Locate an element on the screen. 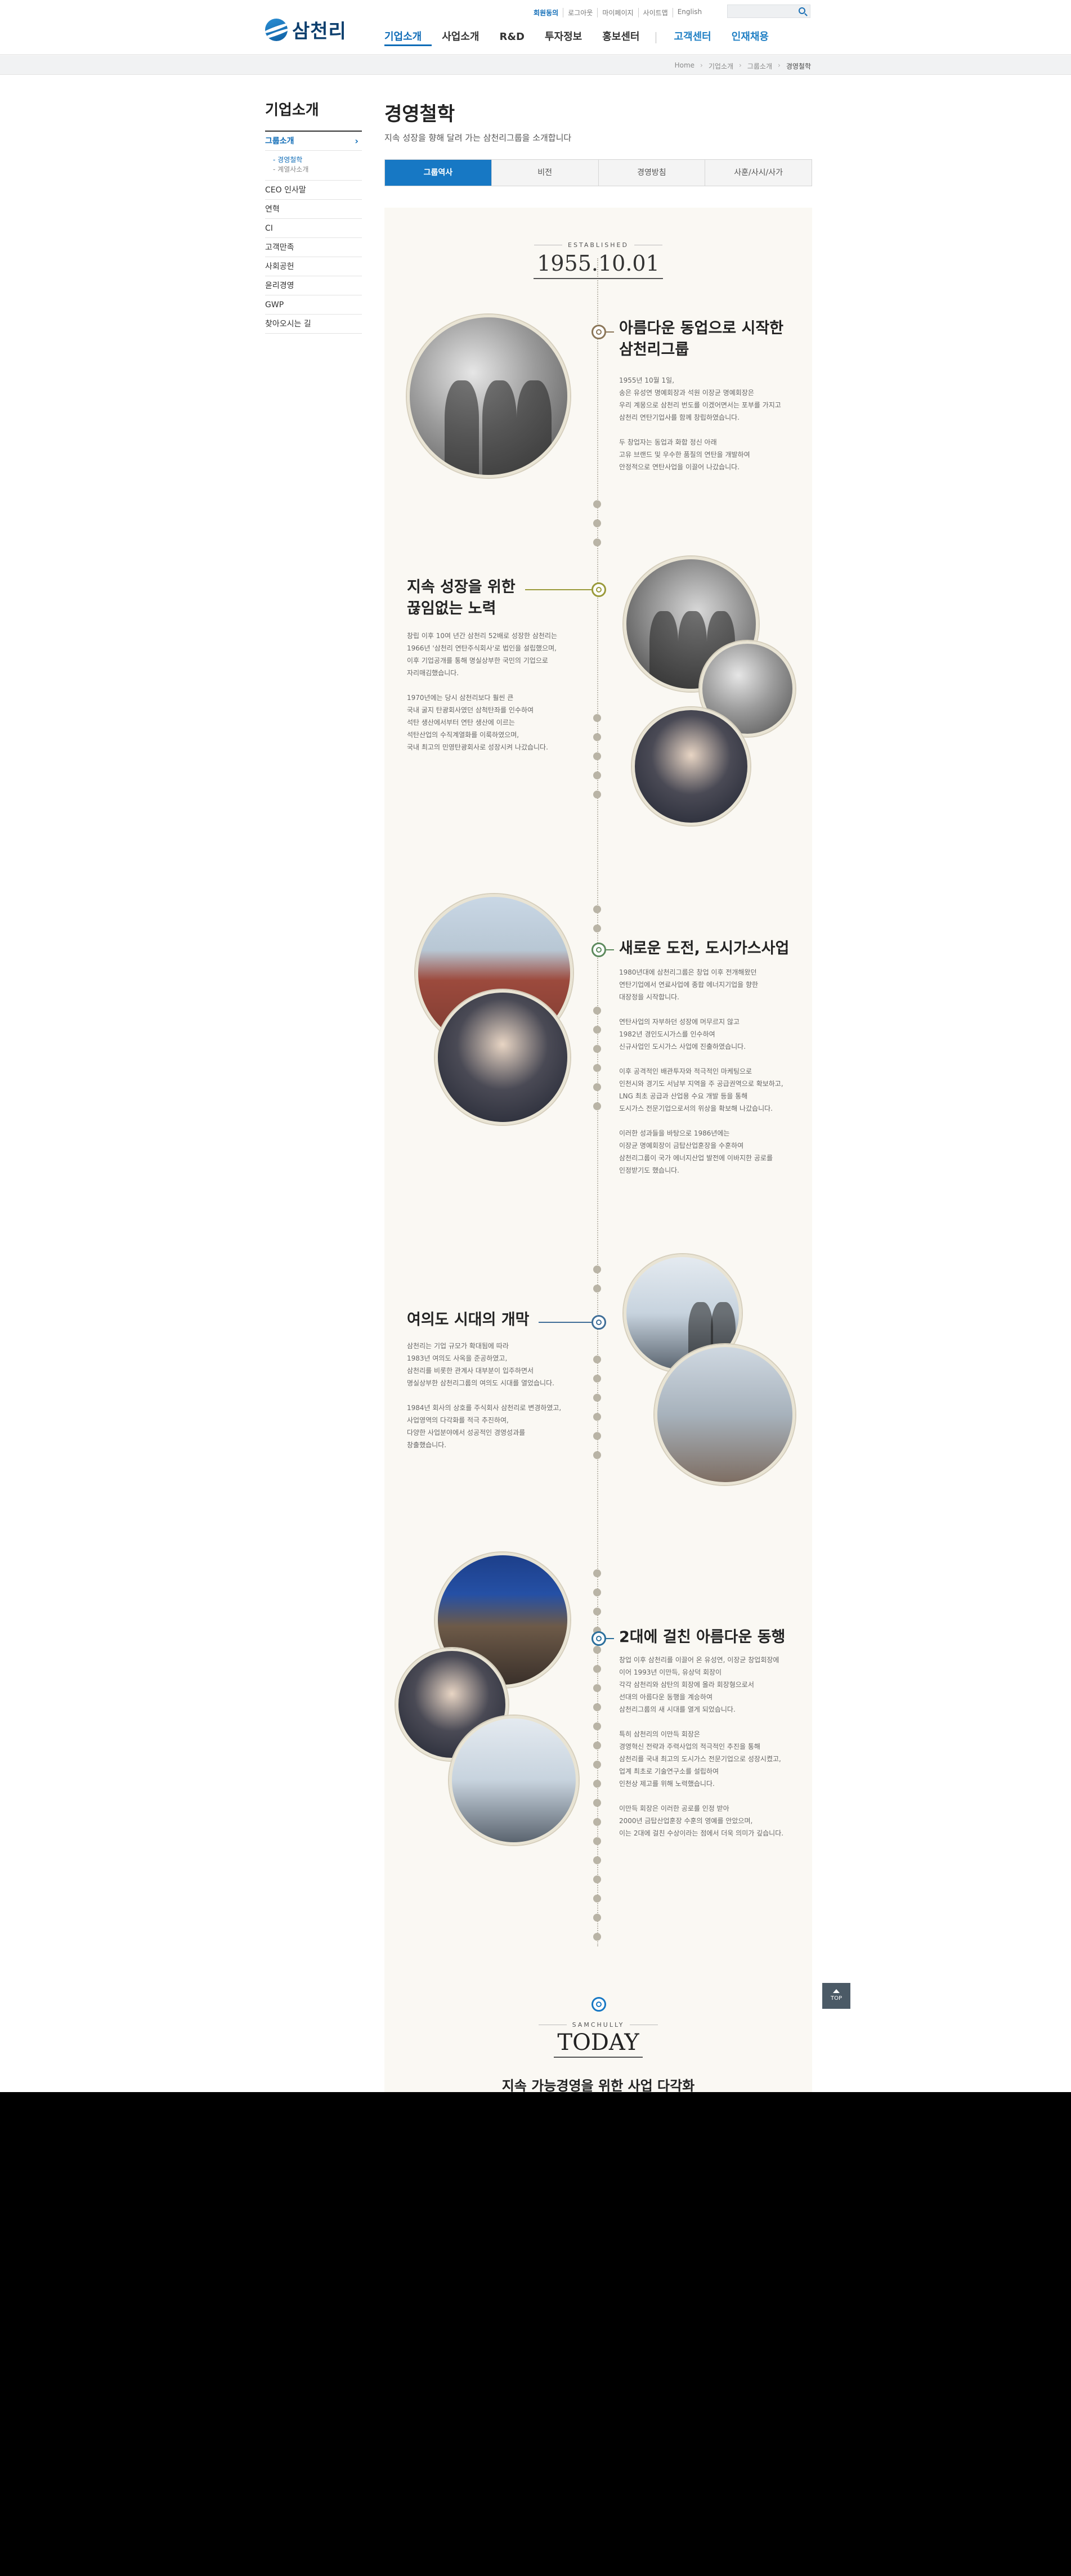 This screenshot has width=1071, height=2576. side-nav-sub-label: 경영철학 is located at coordinates (290, 160).